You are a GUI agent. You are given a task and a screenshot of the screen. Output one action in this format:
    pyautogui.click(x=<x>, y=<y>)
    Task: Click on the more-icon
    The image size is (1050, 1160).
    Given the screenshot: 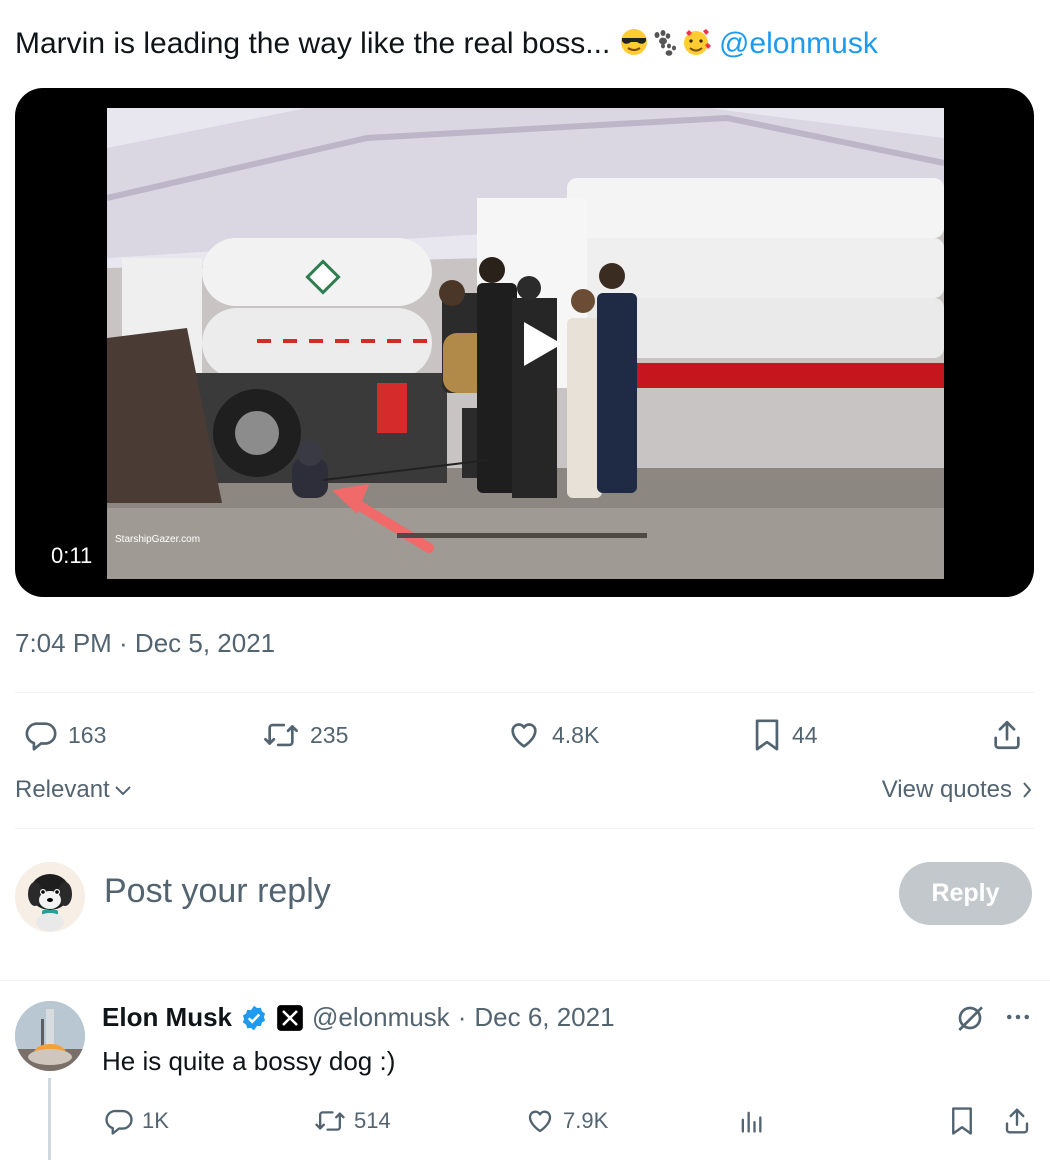 What is the action you would take?
    pyautogui.click(x=1018, y=1017)
    